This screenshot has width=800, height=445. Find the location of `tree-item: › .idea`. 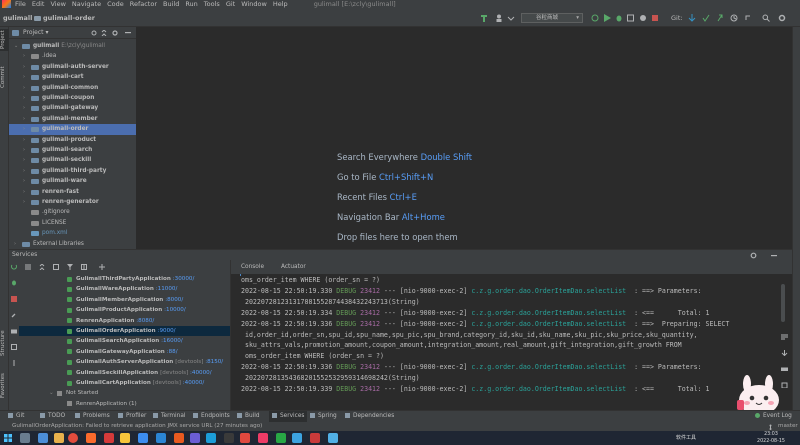

tree-item: › .idea is located at coordinates (72, 56).